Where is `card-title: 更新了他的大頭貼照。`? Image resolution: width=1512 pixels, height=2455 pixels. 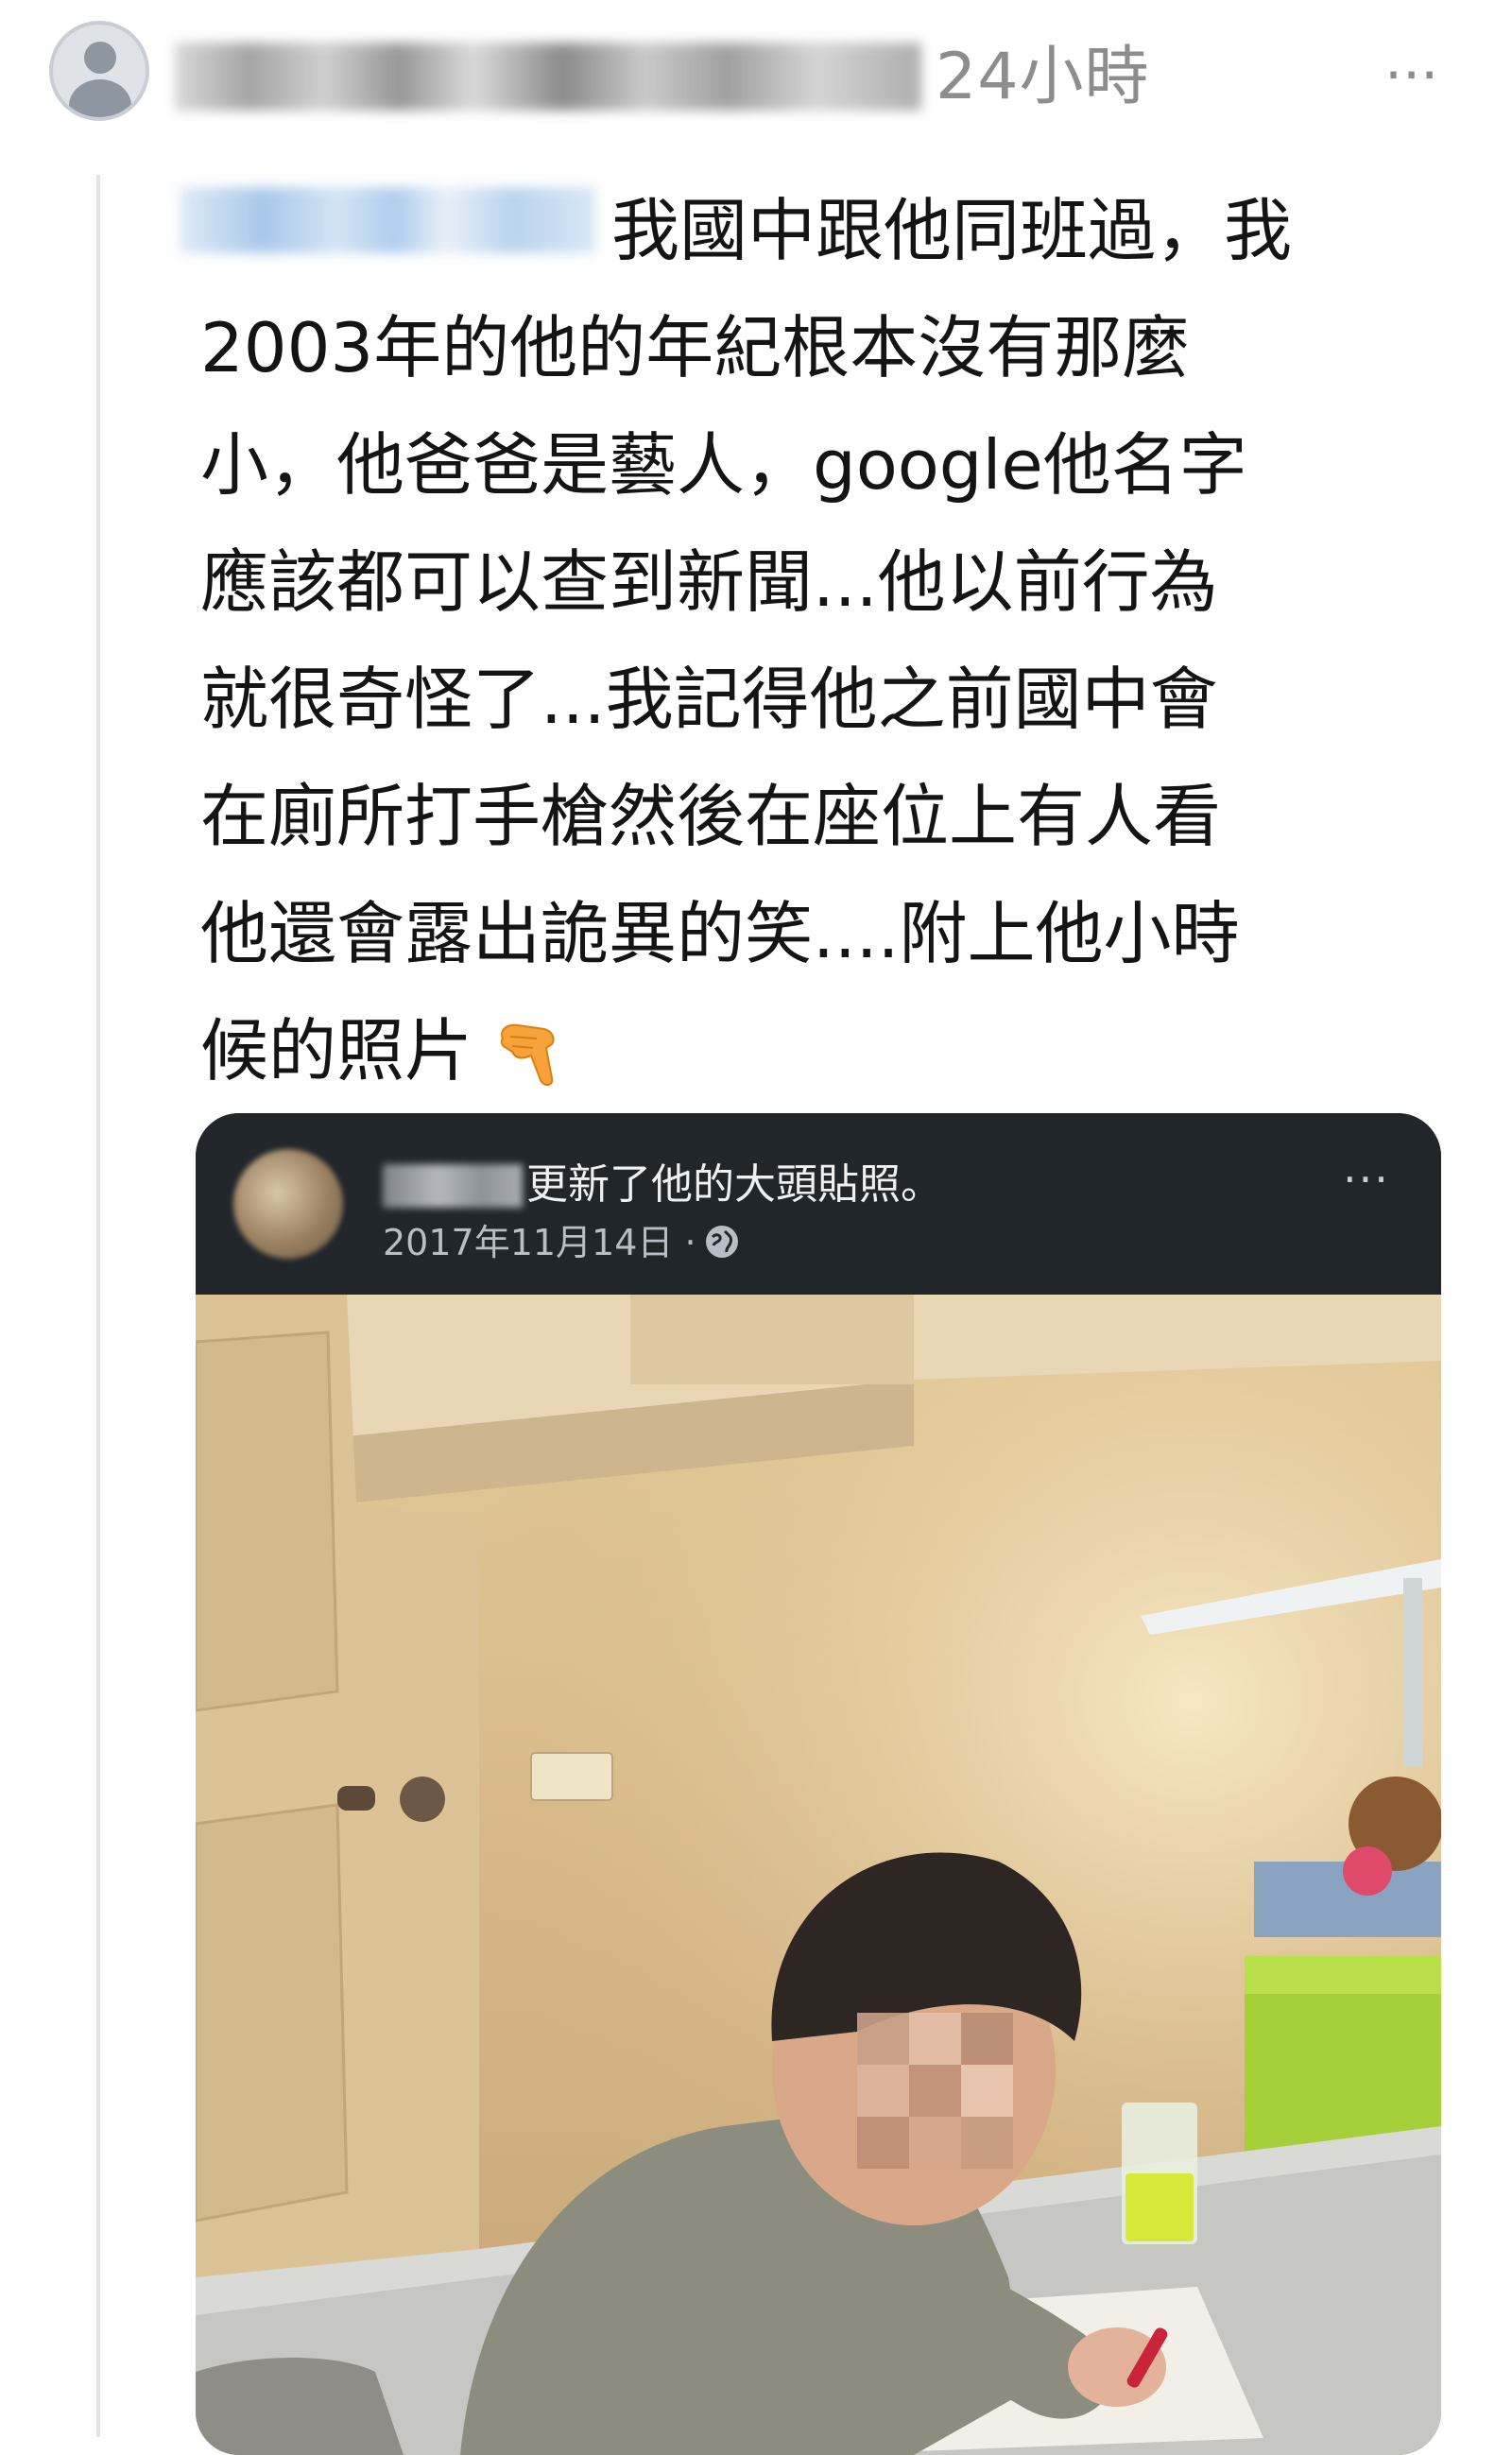
card-title: 更新了他的大頭貼照。 is located at coordinates (734, 1184).